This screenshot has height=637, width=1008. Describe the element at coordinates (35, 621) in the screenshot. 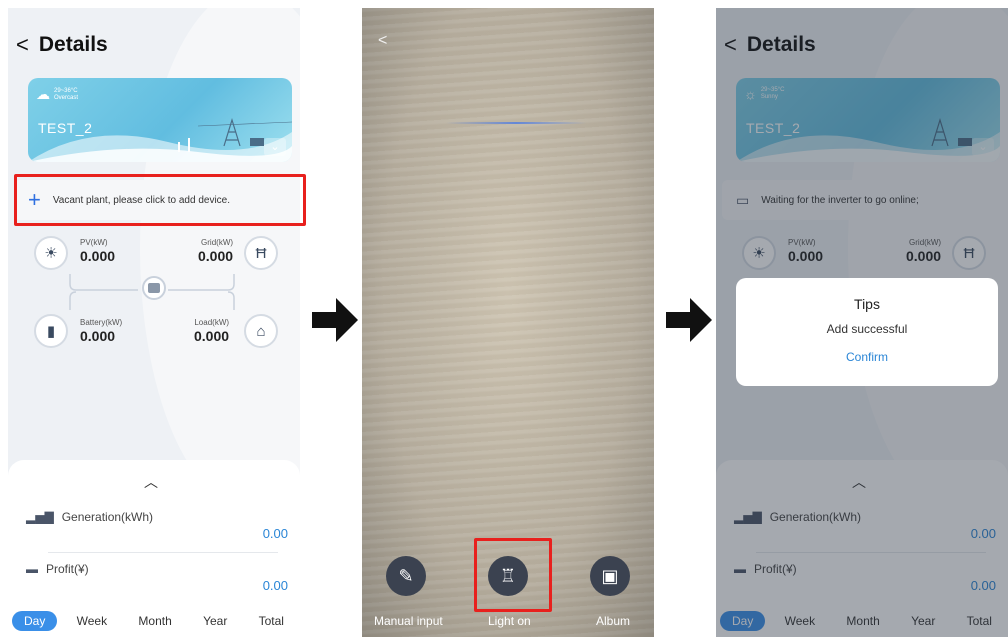

I see `tab-day: Day` at that location.